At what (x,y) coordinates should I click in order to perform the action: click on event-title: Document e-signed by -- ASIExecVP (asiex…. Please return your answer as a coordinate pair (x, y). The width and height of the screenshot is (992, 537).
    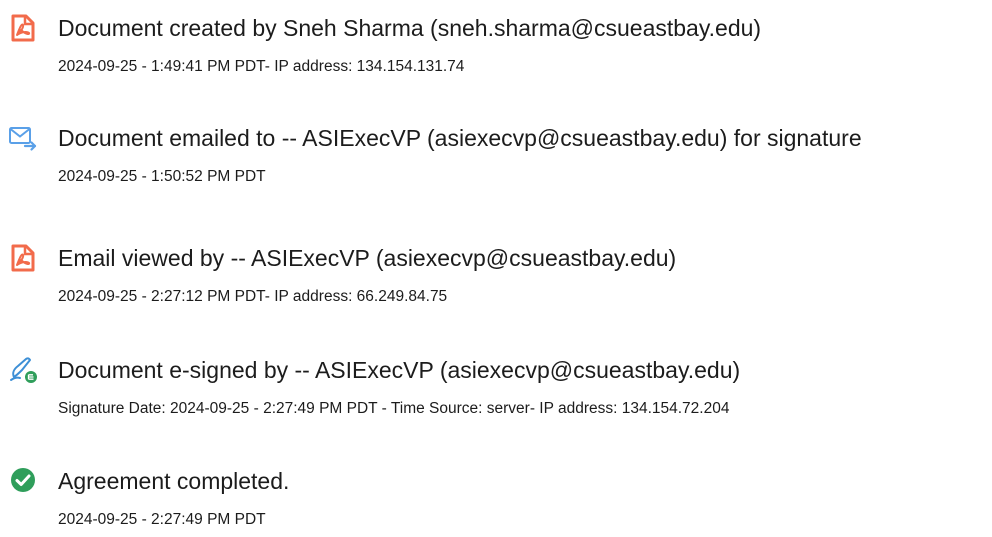
    Looking at the image, I should click on (399, 370).